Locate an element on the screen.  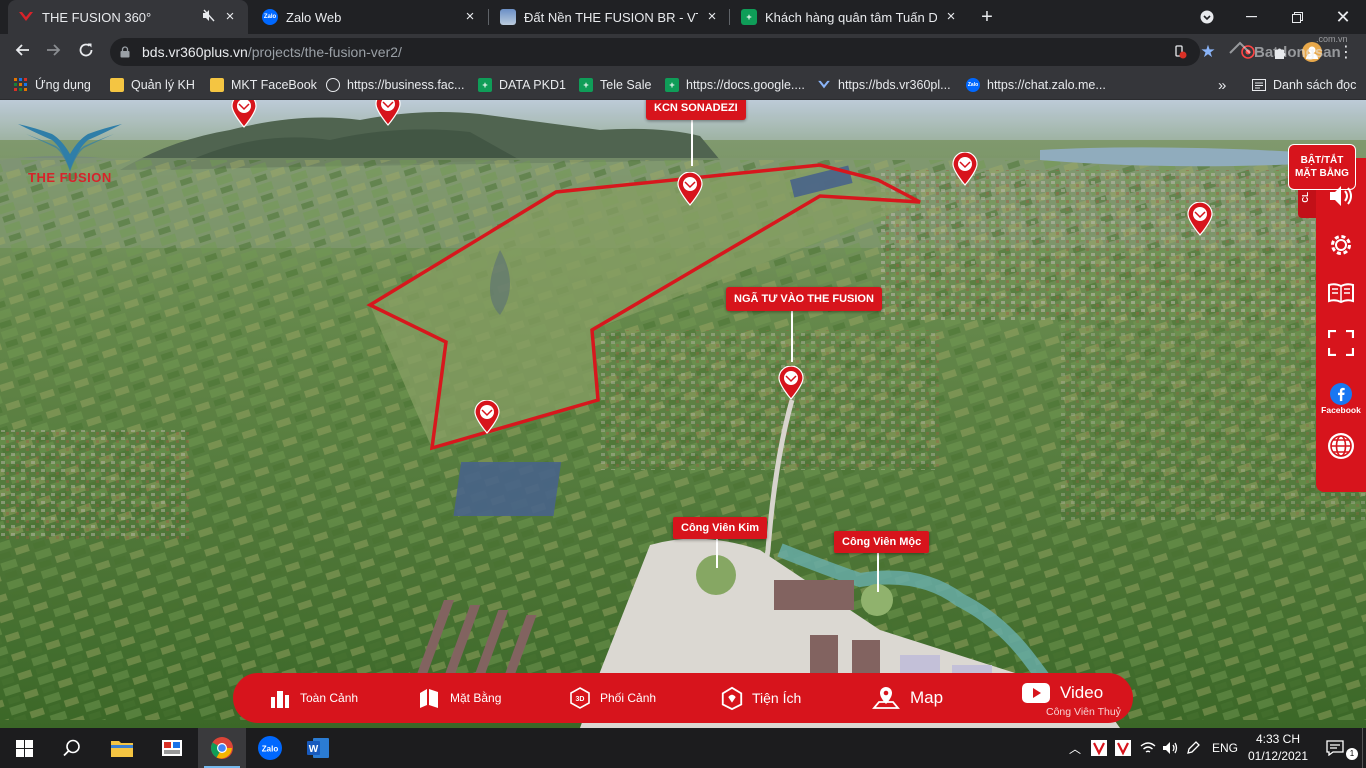
svg-text: Zalo is located at coordinates (270, 749).